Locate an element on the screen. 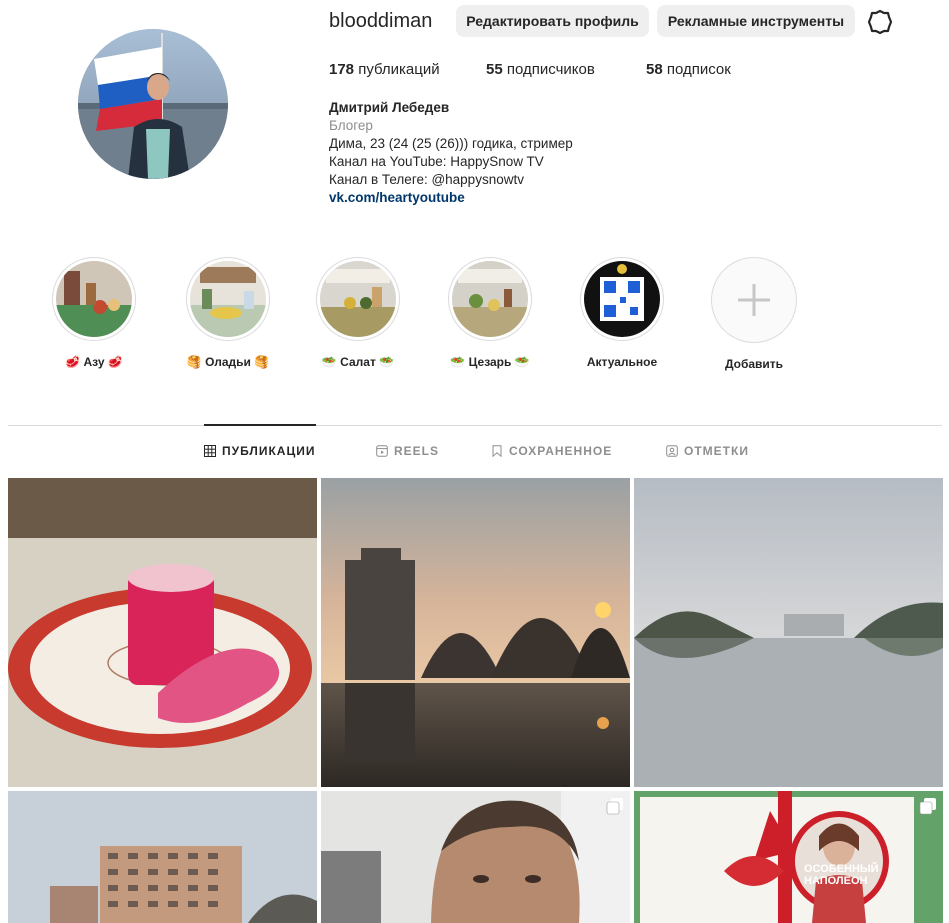 The height and width of the screenshot is (923, 949). highlight-cover-actual is located at coordinates (622, 299).